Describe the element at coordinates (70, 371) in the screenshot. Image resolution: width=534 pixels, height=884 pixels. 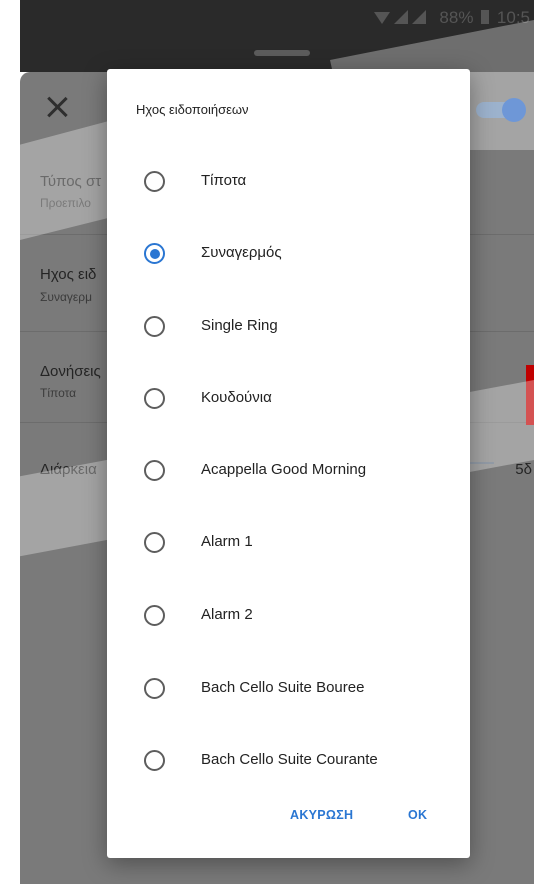
I see `setting-title: Δονήσεις` at that location.